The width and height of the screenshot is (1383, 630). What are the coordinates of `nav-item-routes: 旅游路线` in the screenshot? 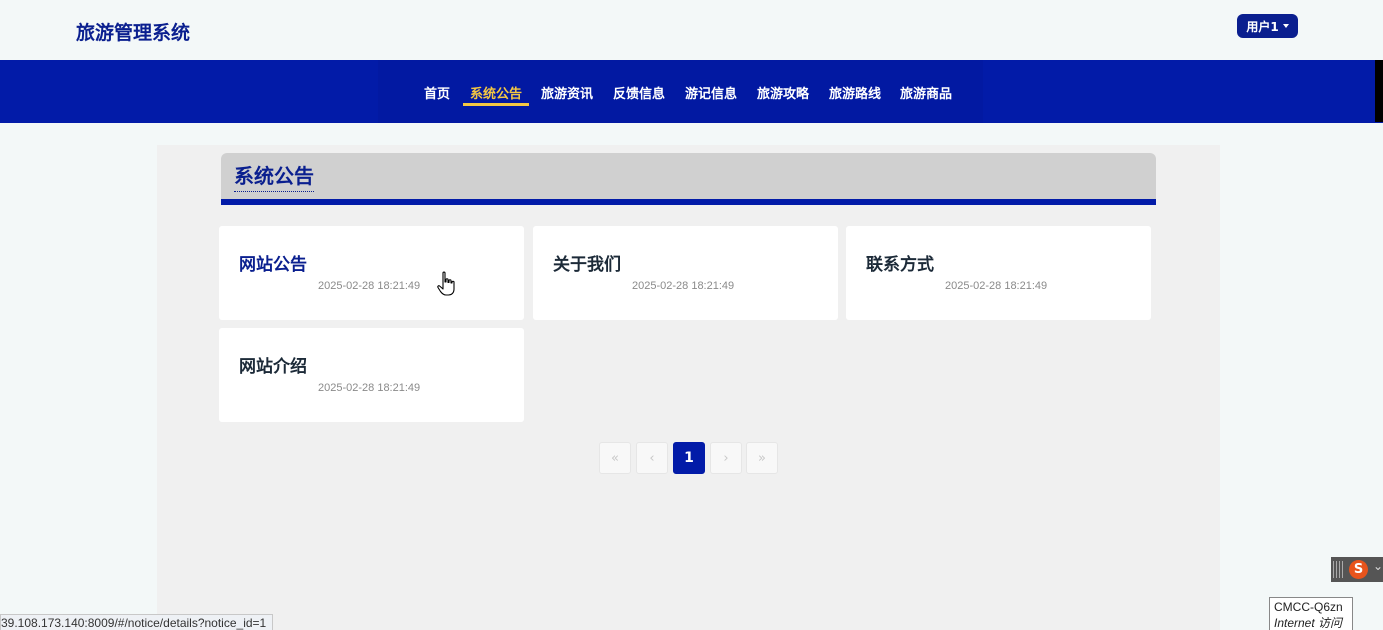 It's located at (855, 94).